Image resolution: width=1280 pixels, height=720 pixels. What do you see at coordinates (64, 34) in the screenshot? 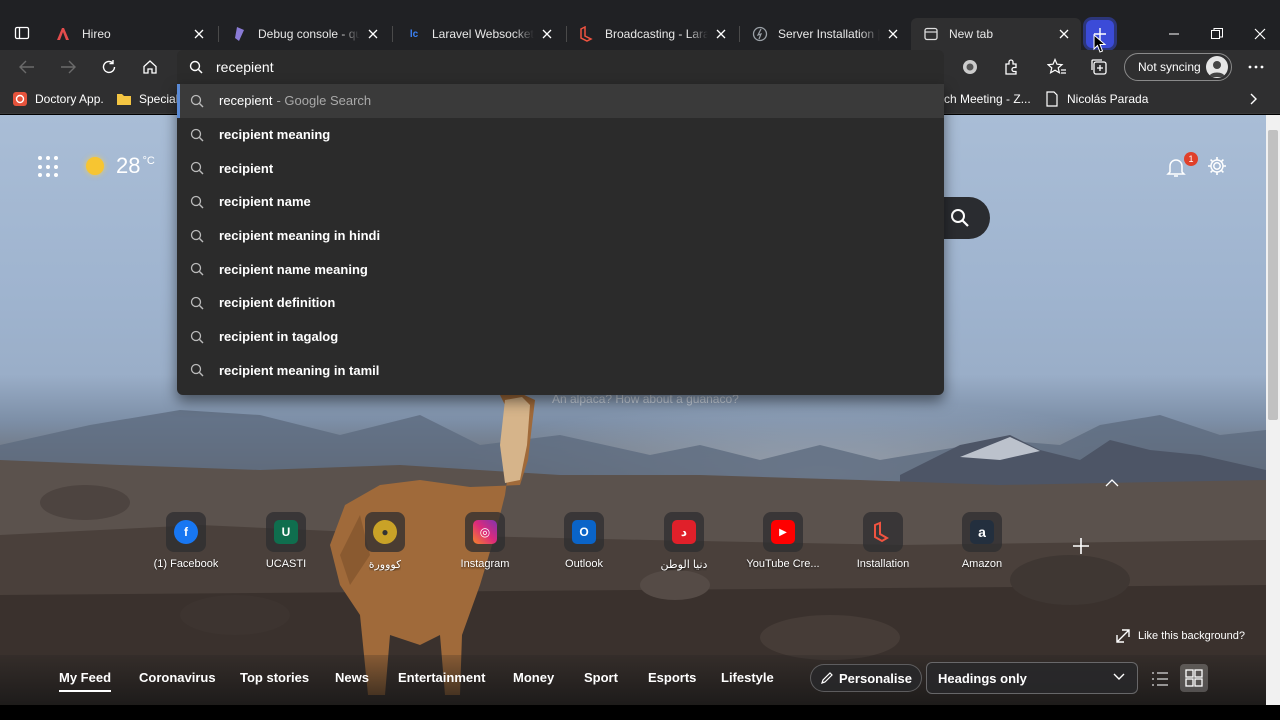
I see `hireo-logo-icon` at bounding box center [64, 34].